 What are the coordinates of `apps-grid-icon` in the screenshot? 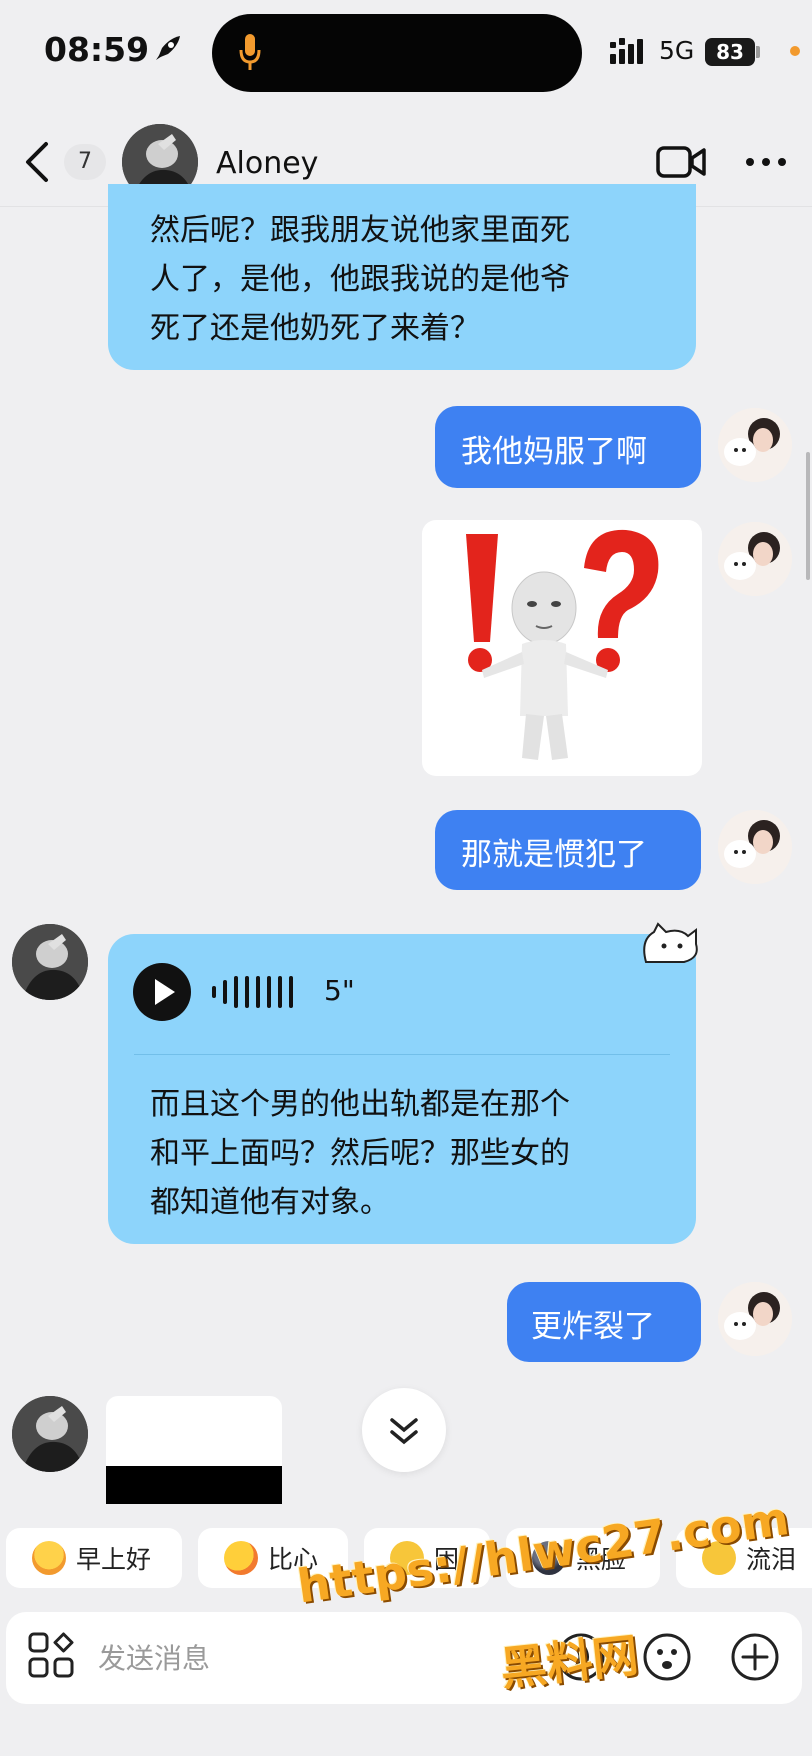 It's located at (51, 1655).